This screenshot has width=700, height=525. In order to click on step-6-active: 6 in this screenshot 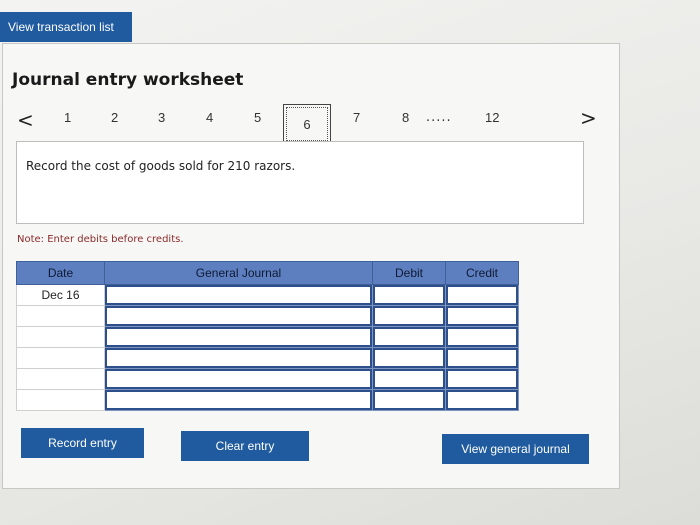, I will do `click(307, 124)`.